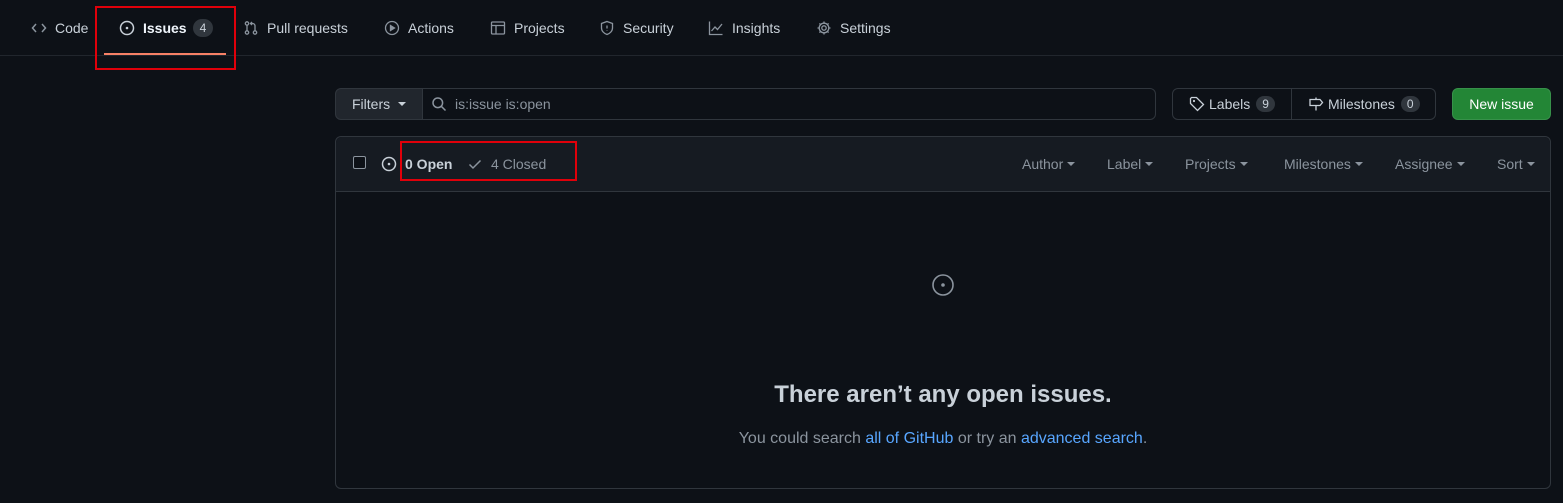  Describe the element at coordinates (1082, 438) in the screenshot. I see `advanced-search-link: advanced search` at that location.